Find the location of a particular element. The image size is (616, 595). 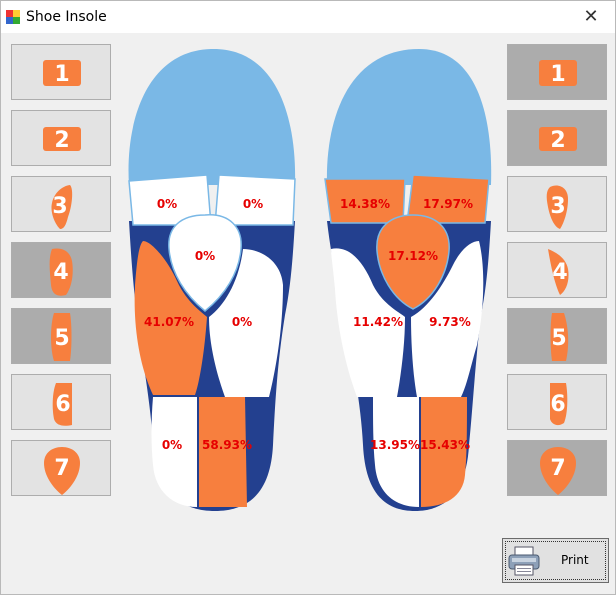

right-zone-5-button: 5 is located at coordinates (557, 336).